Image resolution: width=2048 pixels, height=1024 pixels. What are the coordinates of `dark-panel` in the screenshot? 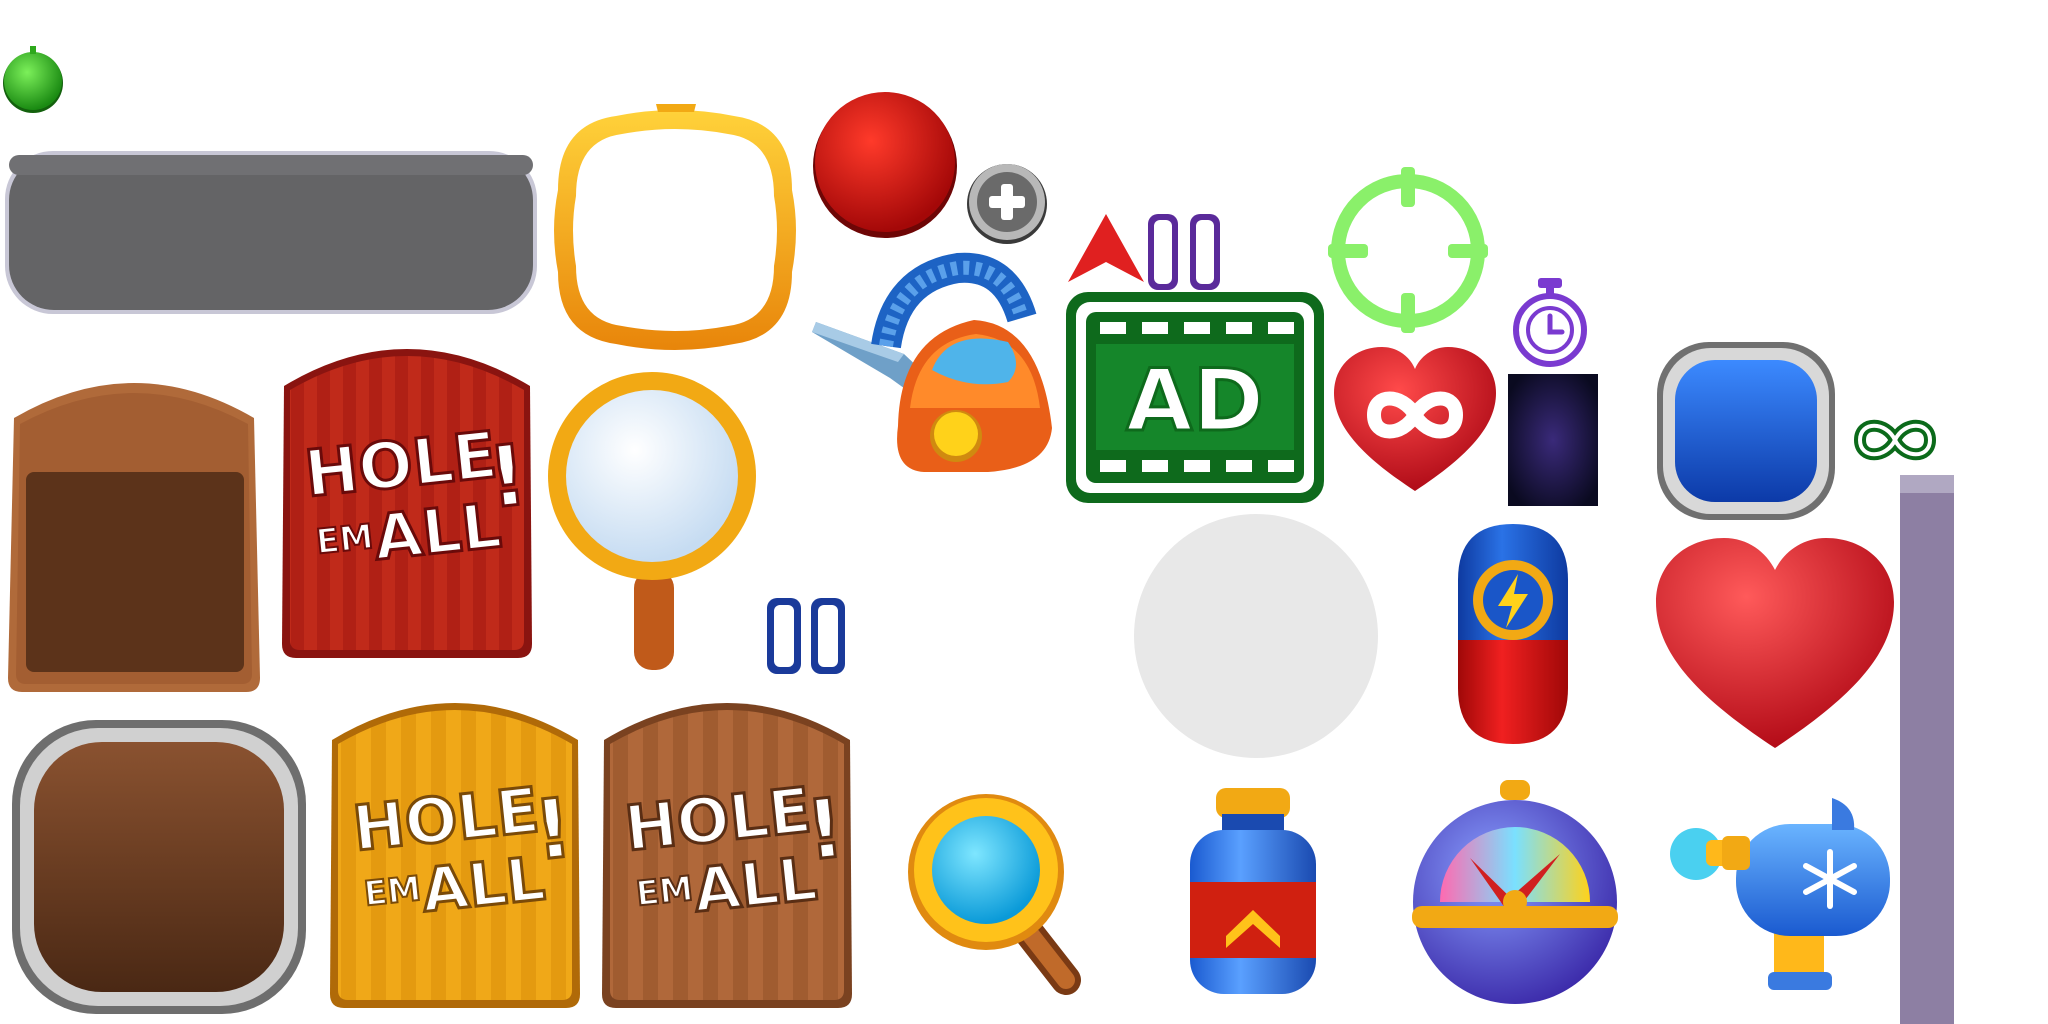 It's located at (1553, 440).